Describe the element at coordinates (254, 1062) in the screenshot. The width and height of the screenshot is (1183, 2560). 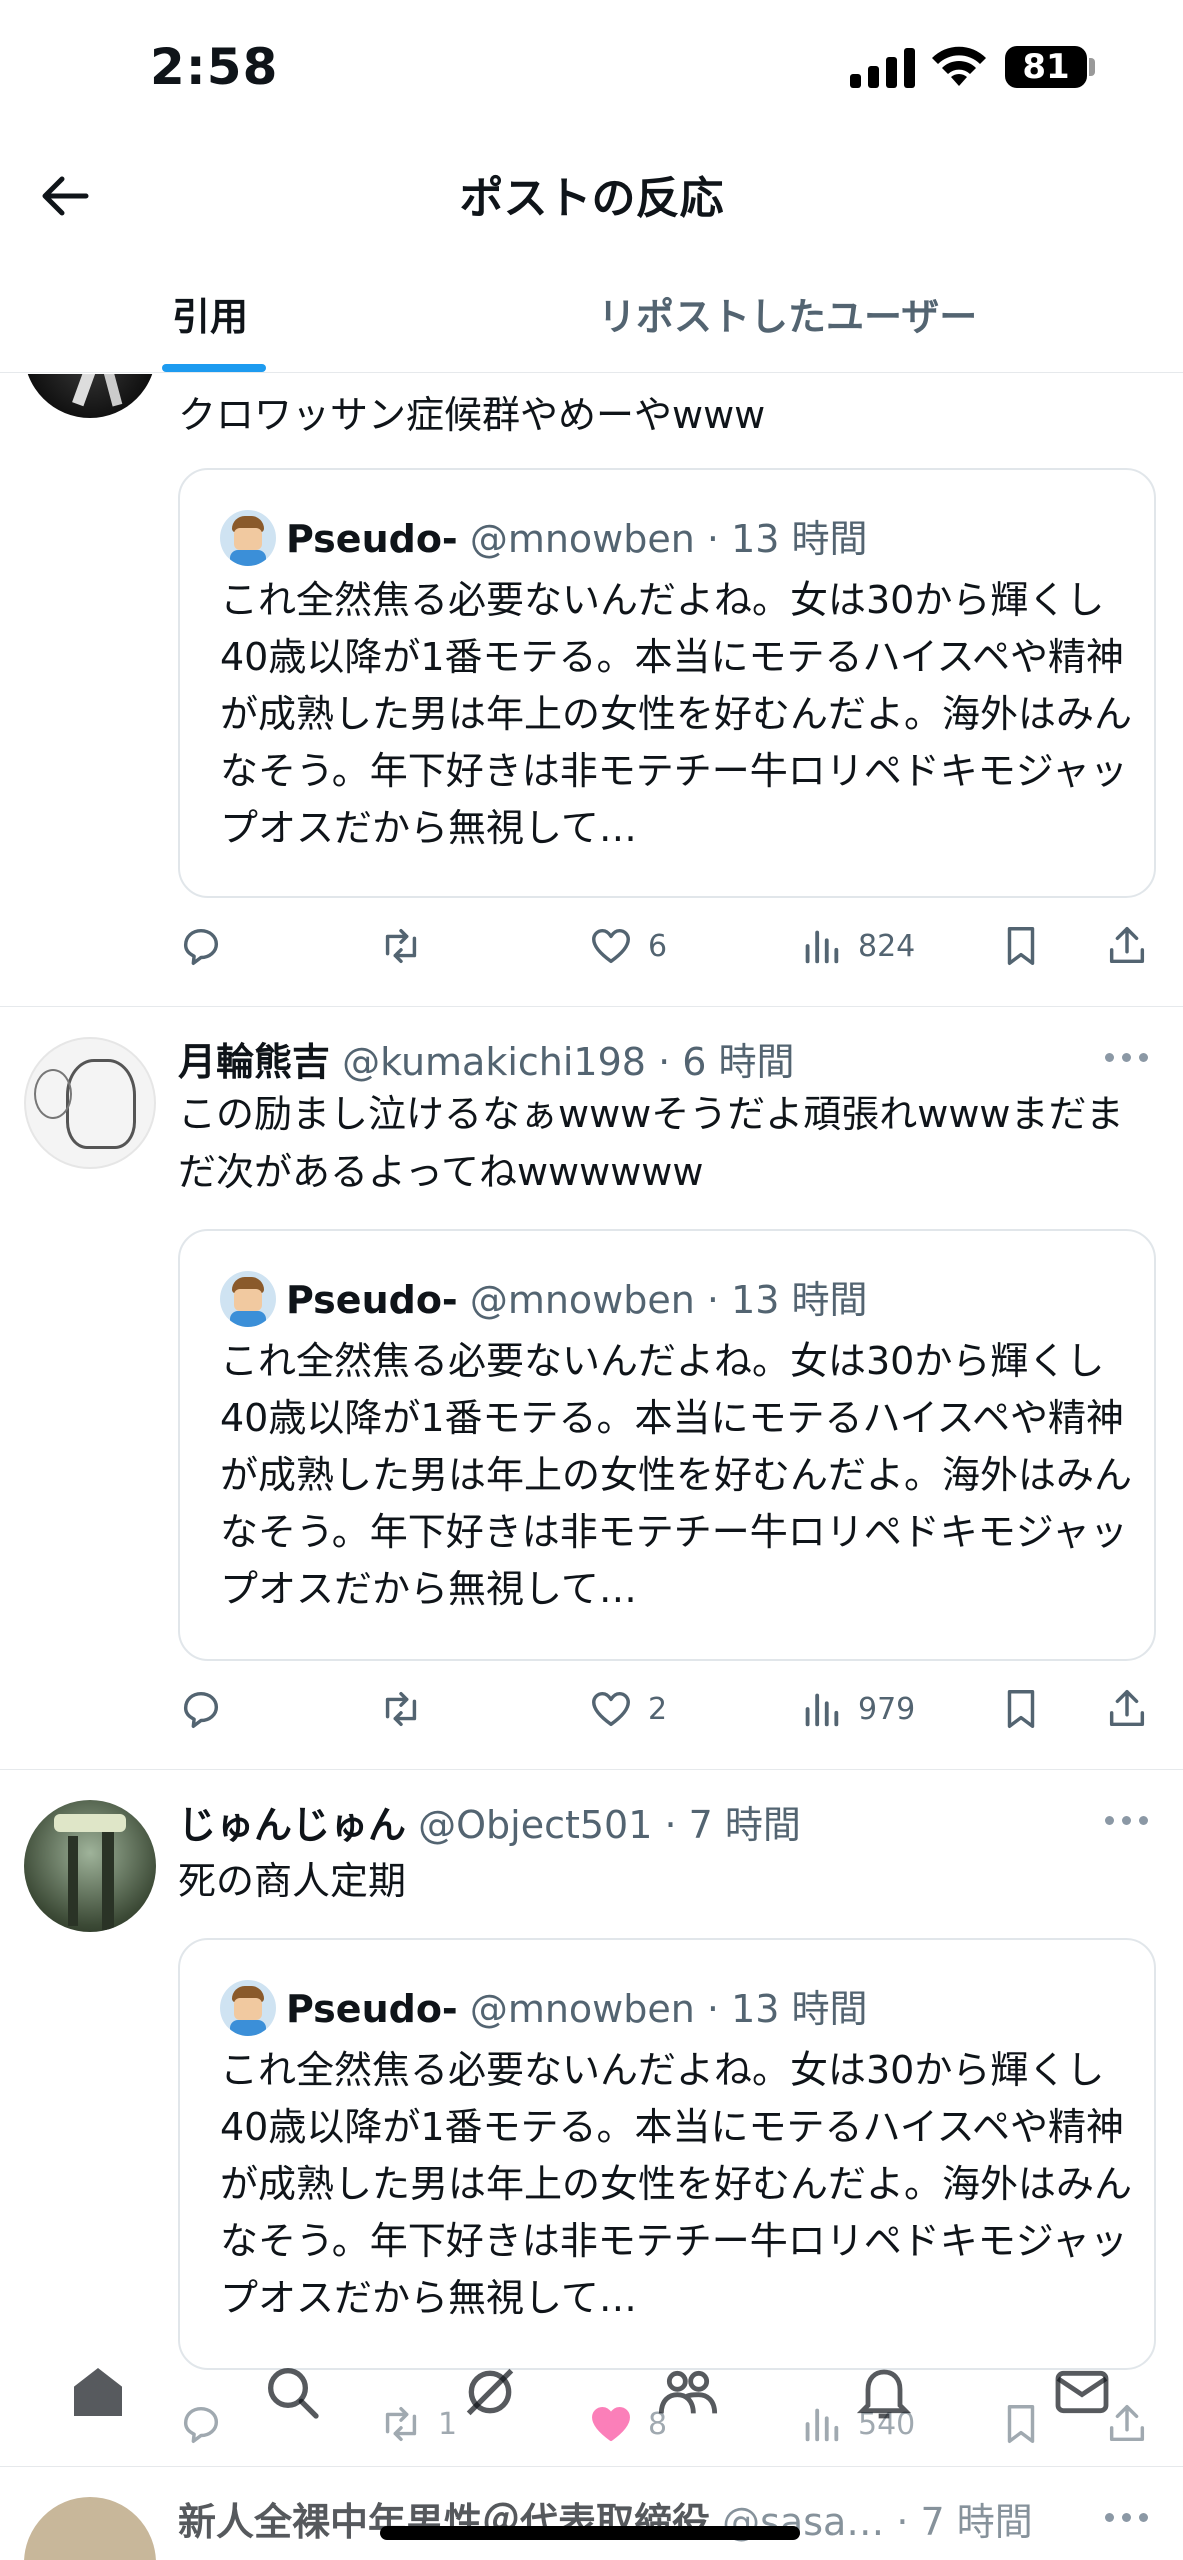
I see `display-name: 月輪熊吉` at that location.